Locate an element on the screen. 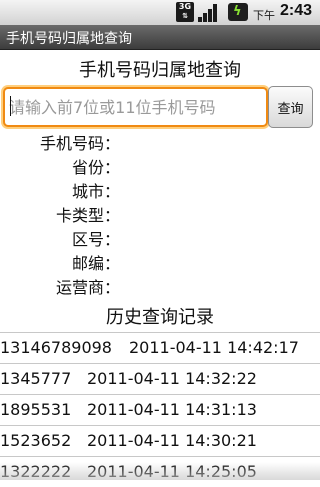  status-am-pm: 下午 is located at coordinates (264, 15).